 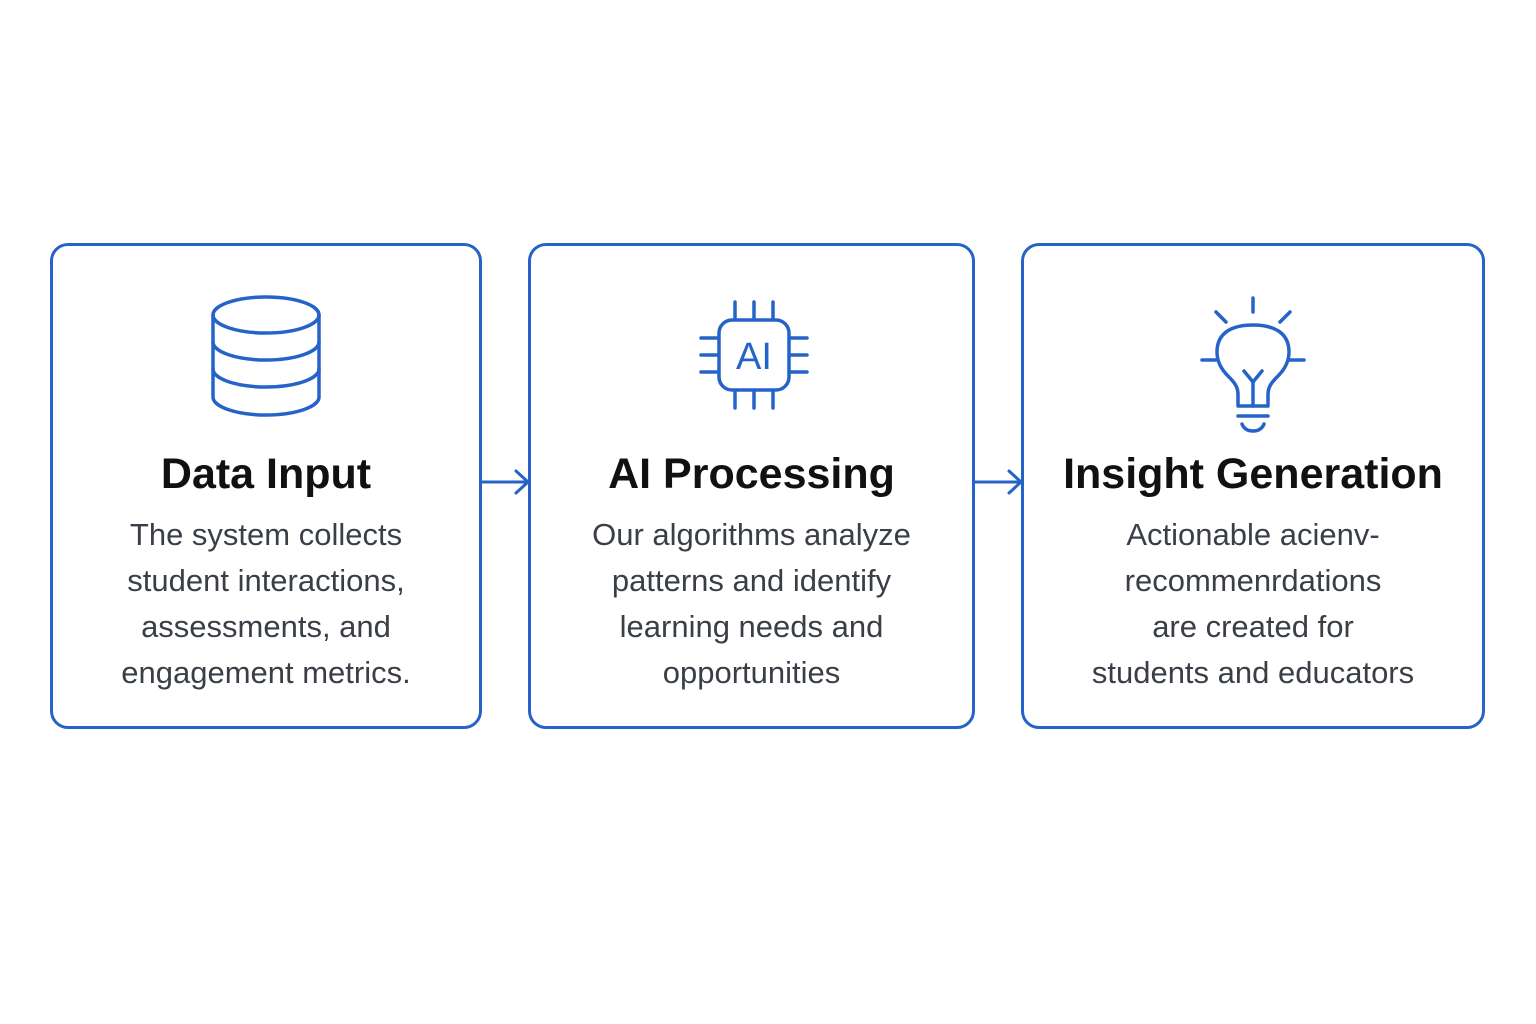 What do you see at coordinates (1253, 534) in the screenshot?
I see `description-line: Actionable acienv-` at bounding box center [1253, 534].